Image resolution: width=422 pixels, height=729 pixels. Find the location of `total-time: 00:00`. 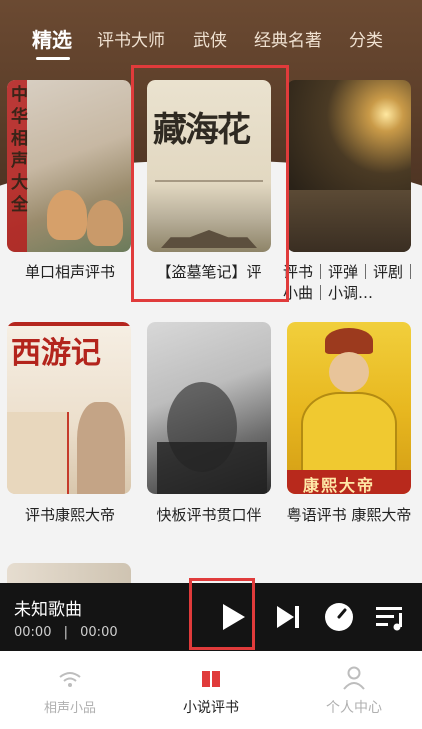

total-time: 00:00 is located at coordinates (99, 632).